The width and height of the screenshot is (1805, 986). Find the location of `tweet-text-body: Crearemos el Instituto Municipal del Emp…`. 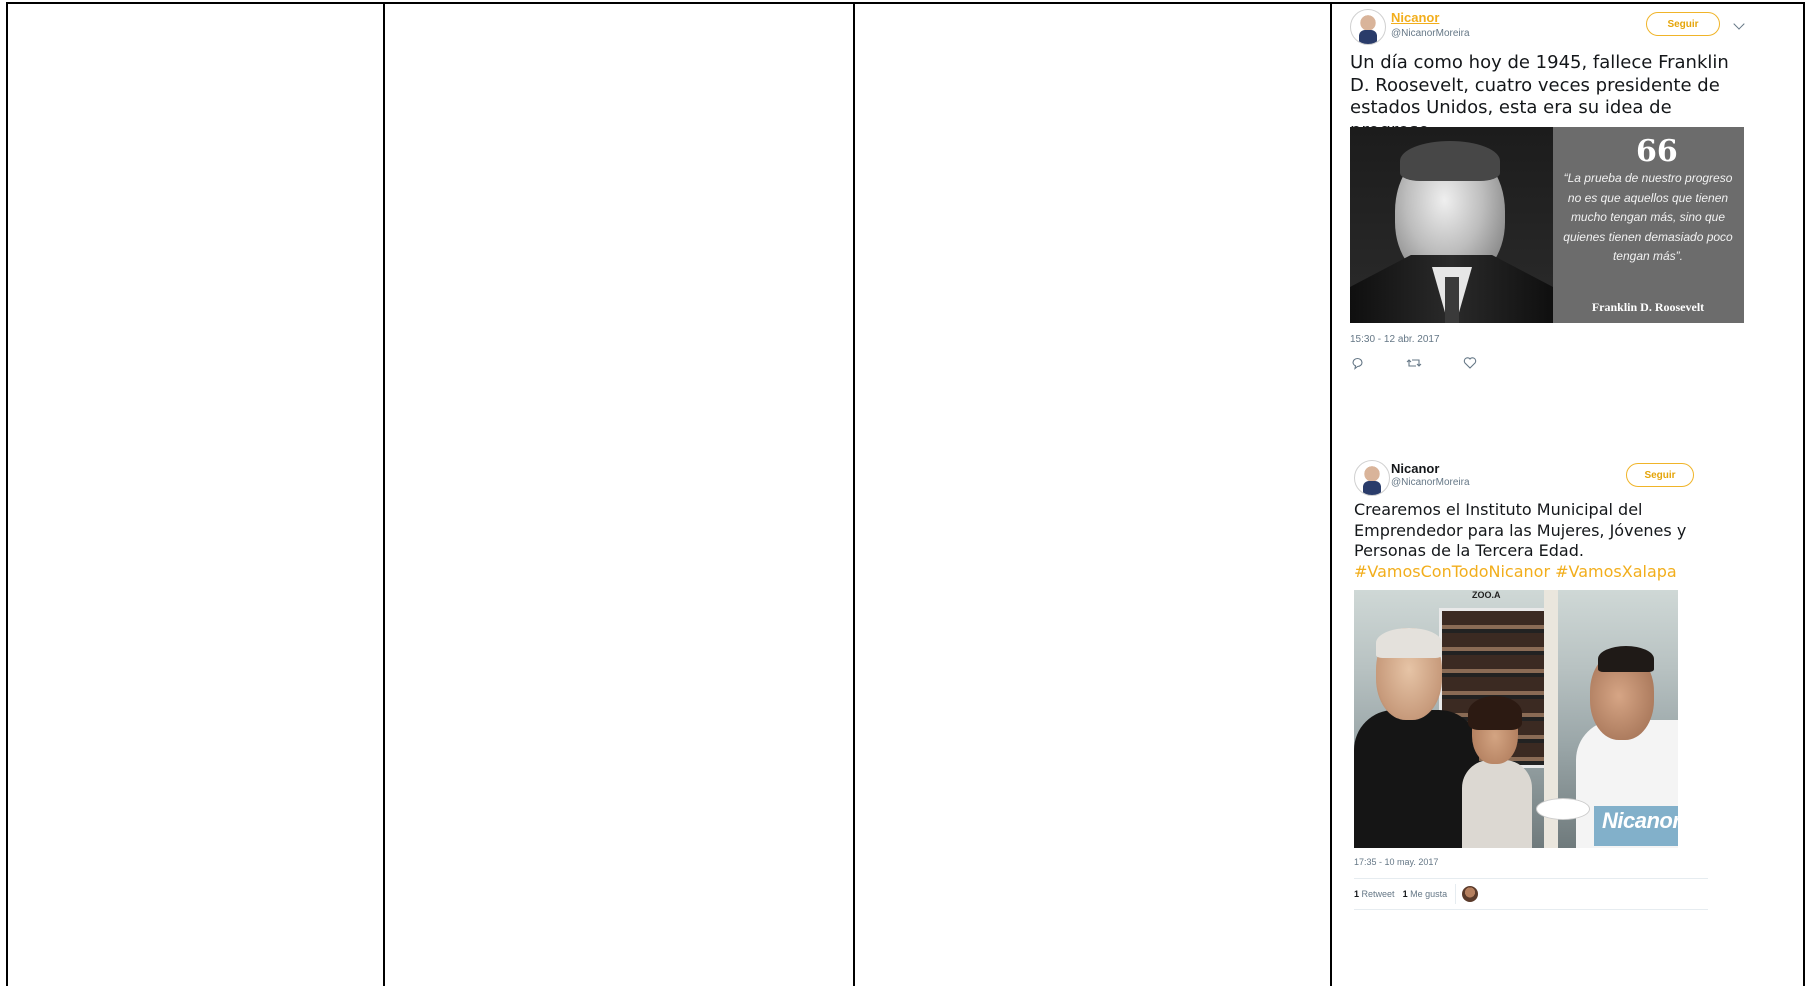

tweet-text-body: Crearemos el Instituto Municipal del Emp… is located at coordinates (1520, 530).